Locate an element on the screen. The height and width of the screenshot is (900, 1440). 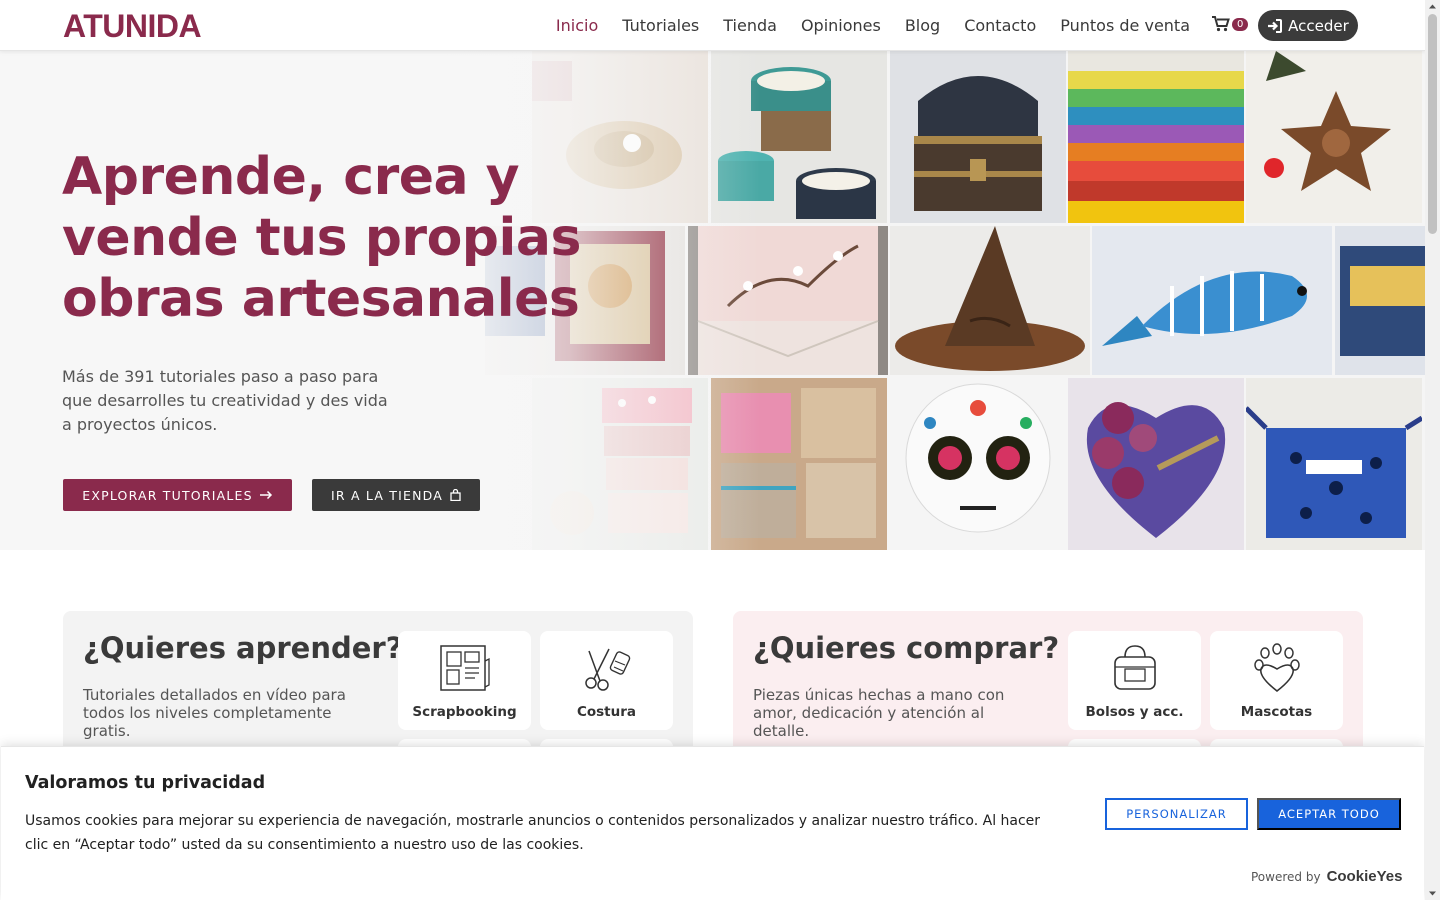
category-scrapbooking: Scrapbooking is located at coordinates (464, 680).